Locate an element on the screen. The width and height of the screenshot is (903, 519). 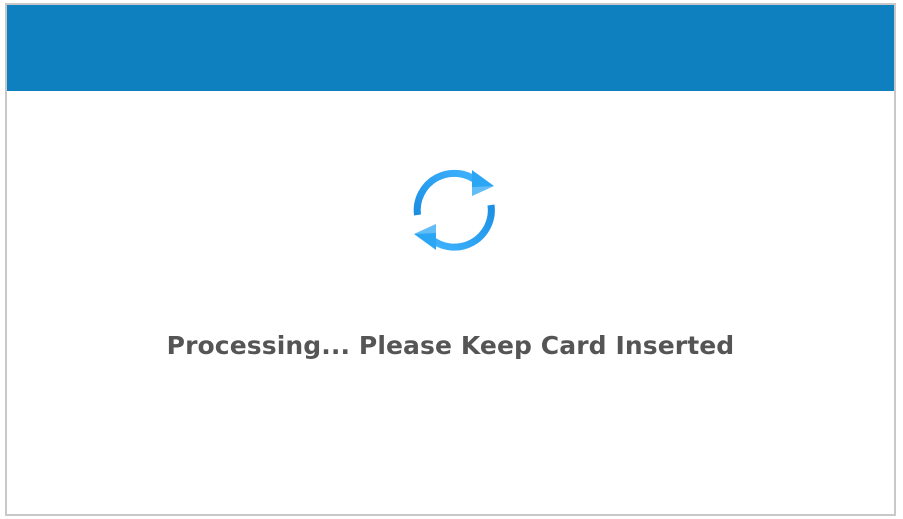
refresh-arrows-icon is located at coordinates (454, 210).